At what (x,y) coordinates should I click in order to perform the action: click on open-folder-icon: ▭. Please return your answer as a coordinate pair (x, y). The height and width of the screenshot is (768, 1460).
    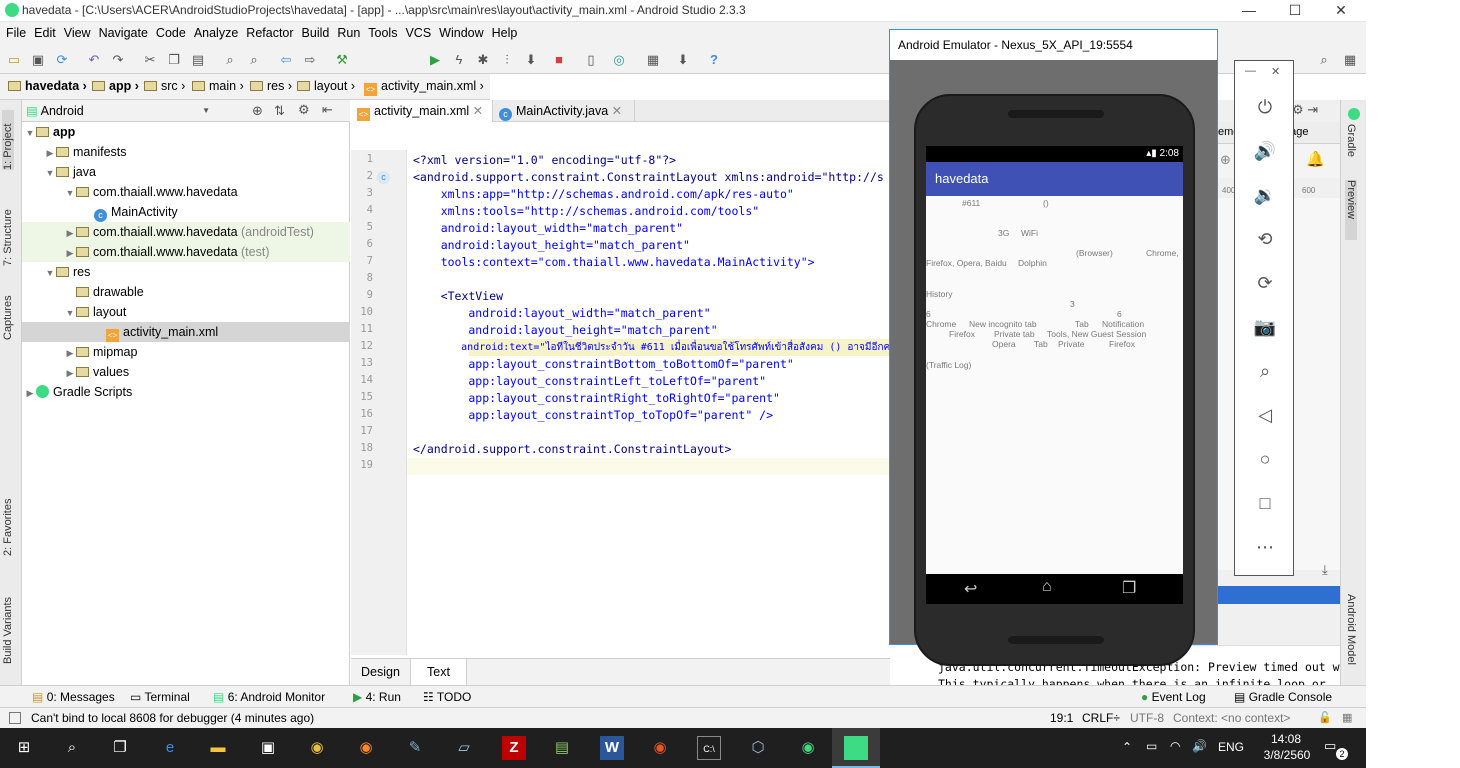
    Looking at the image, I should click on (14, 60).